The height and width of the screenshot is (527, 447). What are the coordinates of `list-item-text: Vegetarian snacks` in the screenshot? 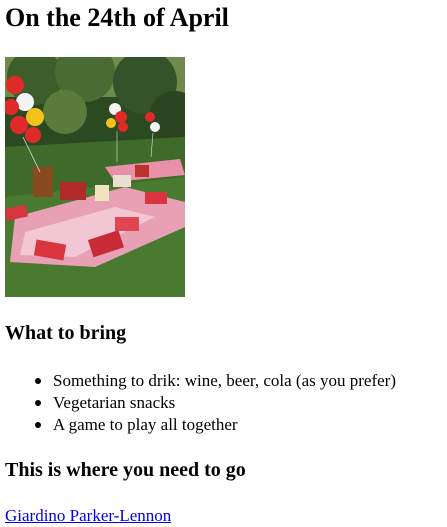 It's located at (114, 402).